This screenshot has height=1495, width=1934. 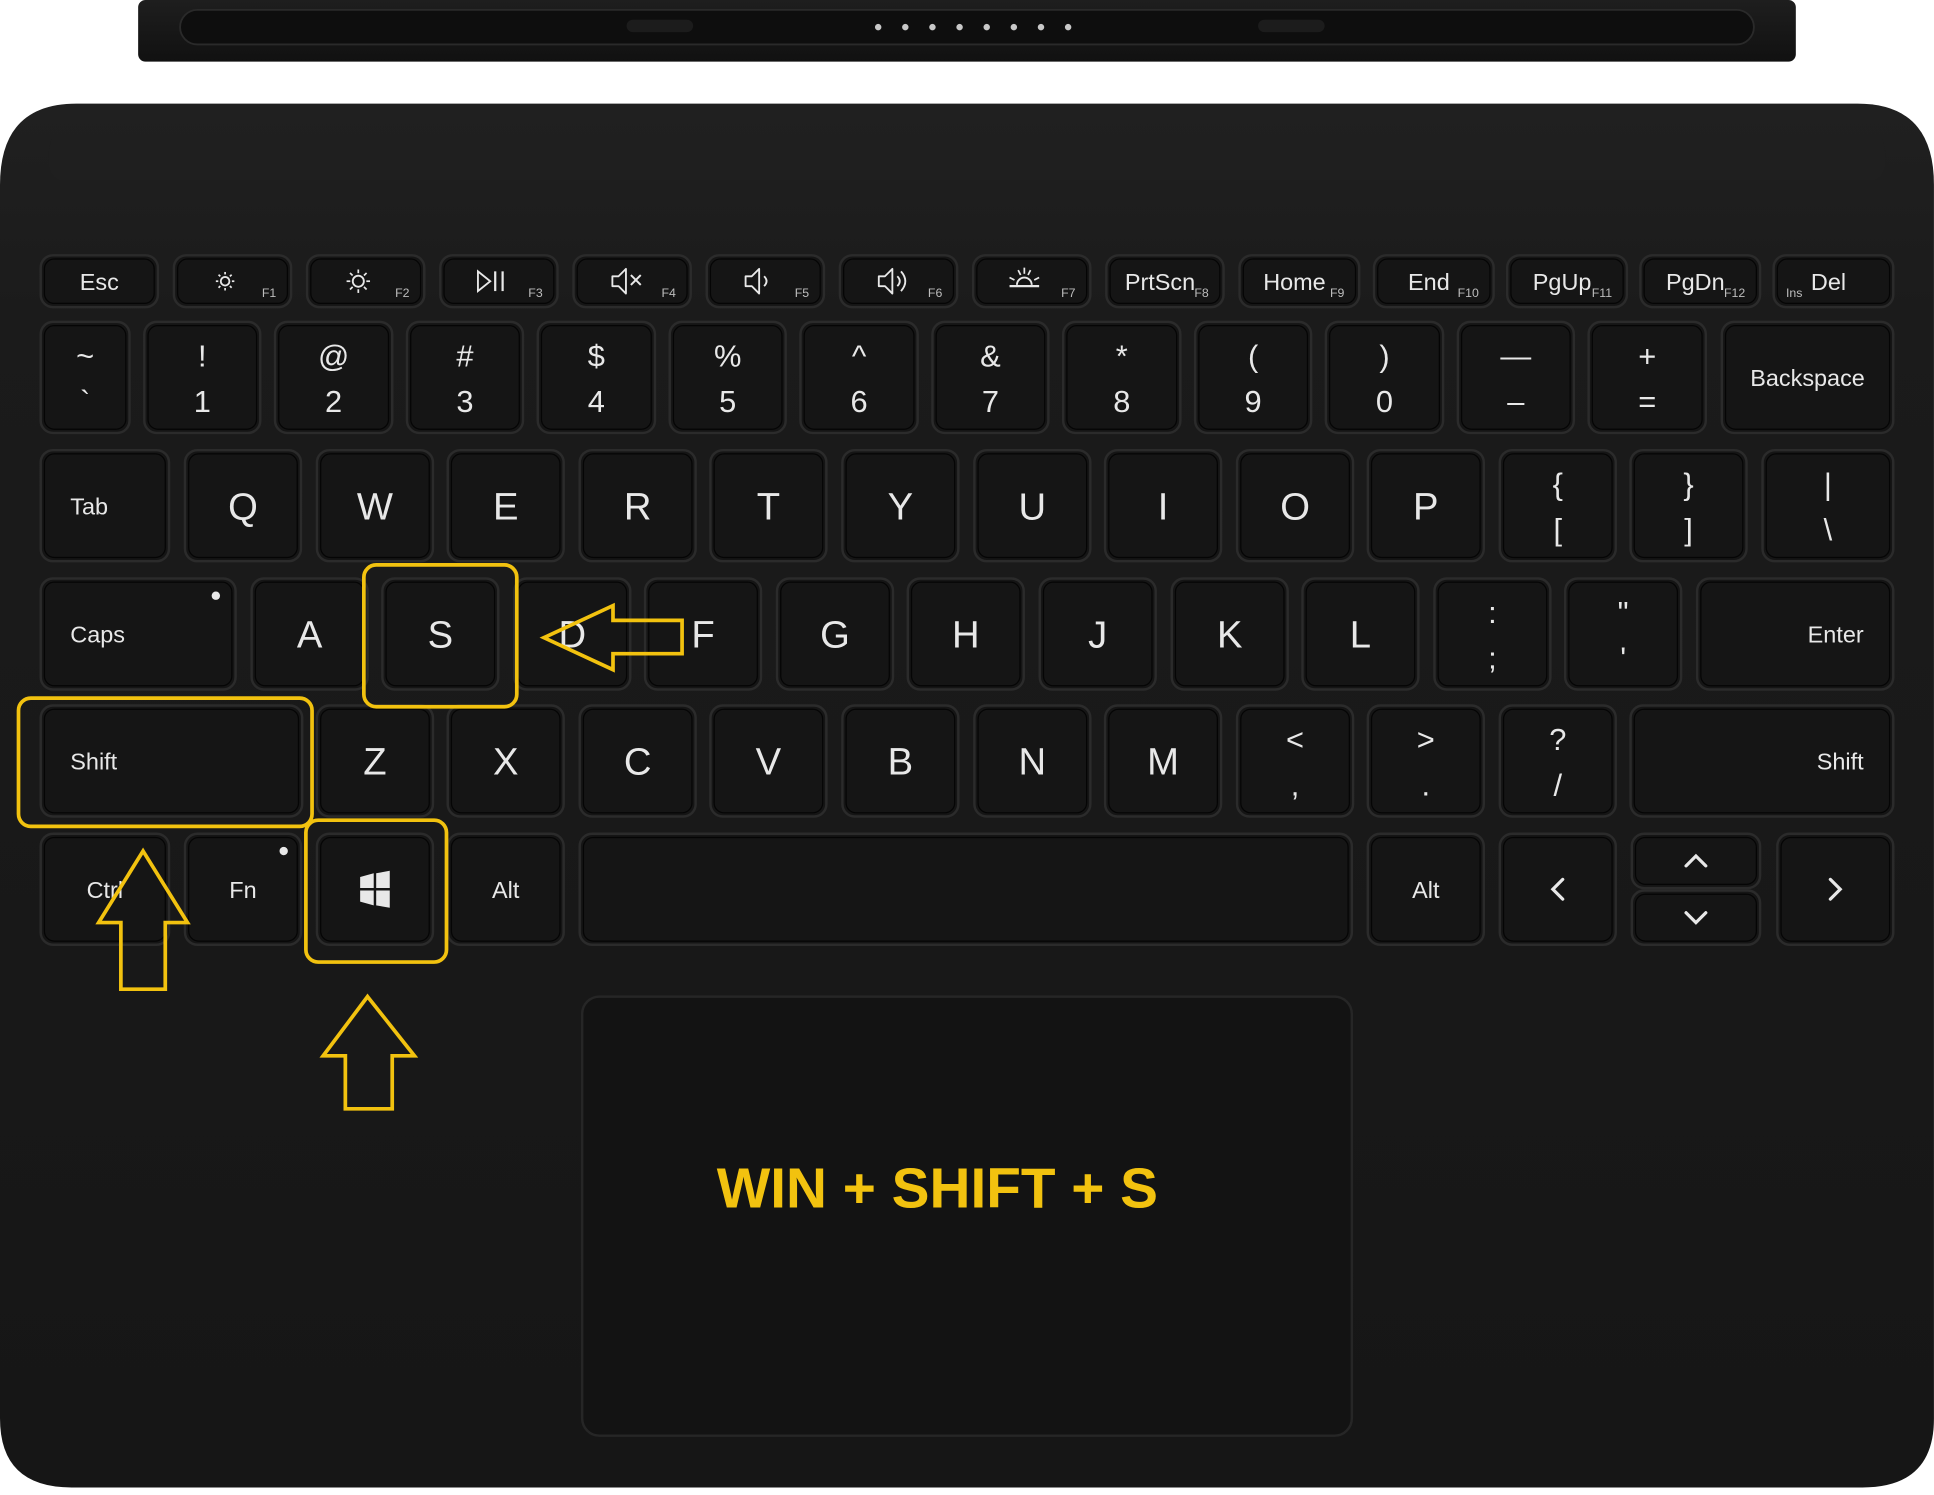 I want to click on key-arrow-up, so click(x=1696, y=861).